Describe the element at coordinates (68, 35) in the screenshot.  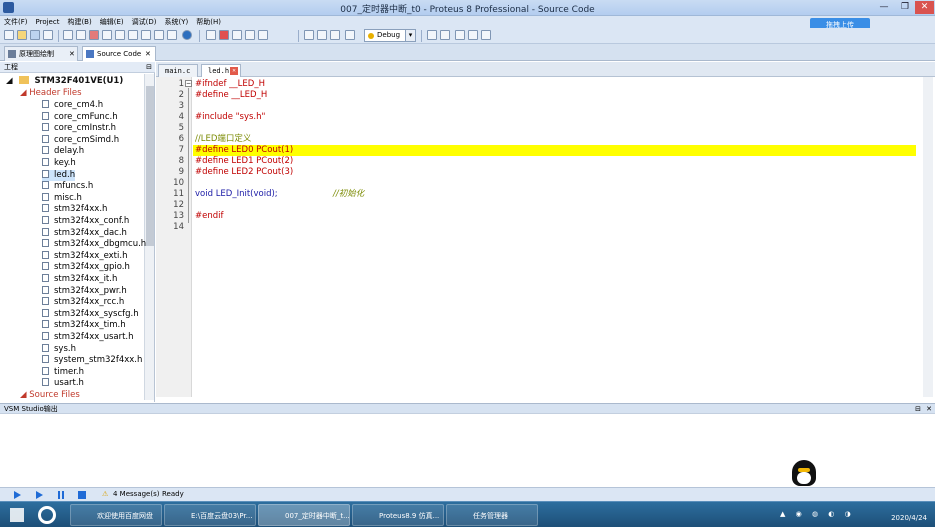
I see `home-icon` at that location.